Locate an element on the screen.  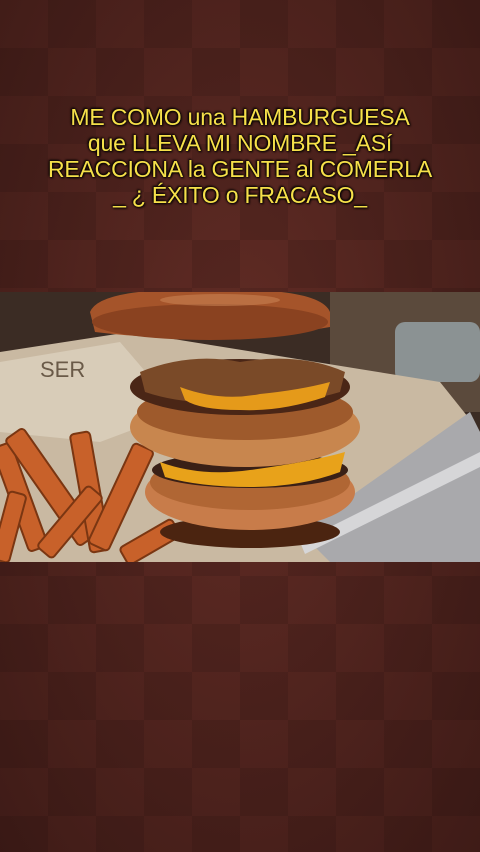
title-line-4: _ ¿ ÉXITO o FRACASO_ is located at coordinates (240, 195).